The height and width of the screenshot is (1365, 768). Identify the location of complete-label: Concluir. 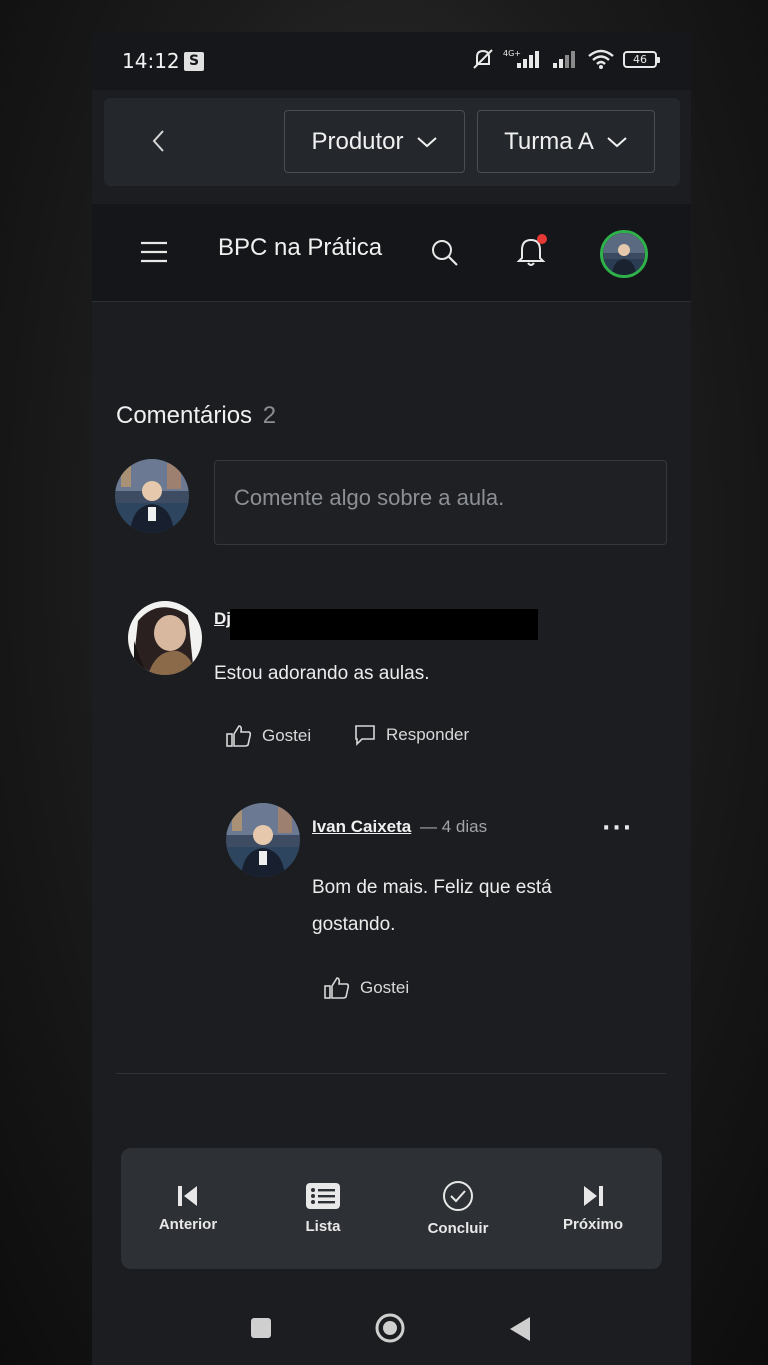
(458, 1228).